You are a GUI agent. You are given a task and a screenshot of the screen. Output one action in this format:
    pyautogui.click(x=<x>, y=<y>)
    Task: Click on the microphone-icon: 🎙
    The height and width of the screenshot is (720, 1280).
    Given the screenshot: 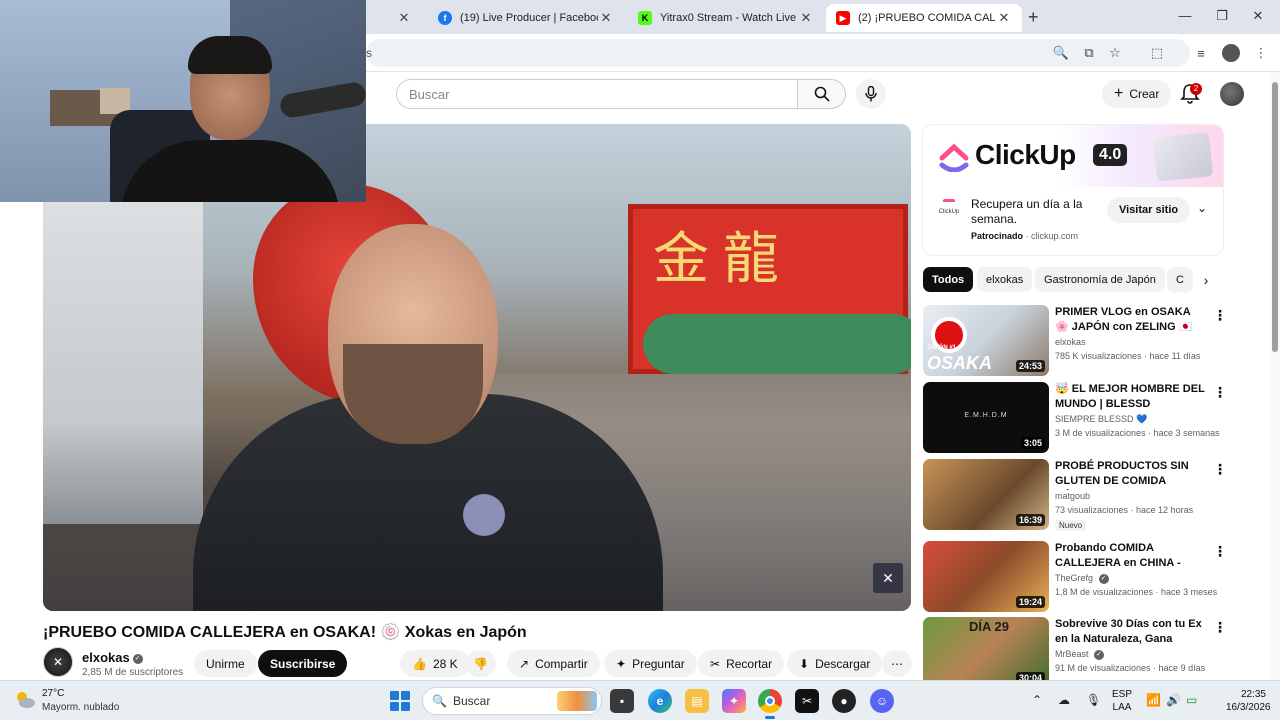 What is the action you would take?
    pyautogui.click(x=1093, y=700)
    